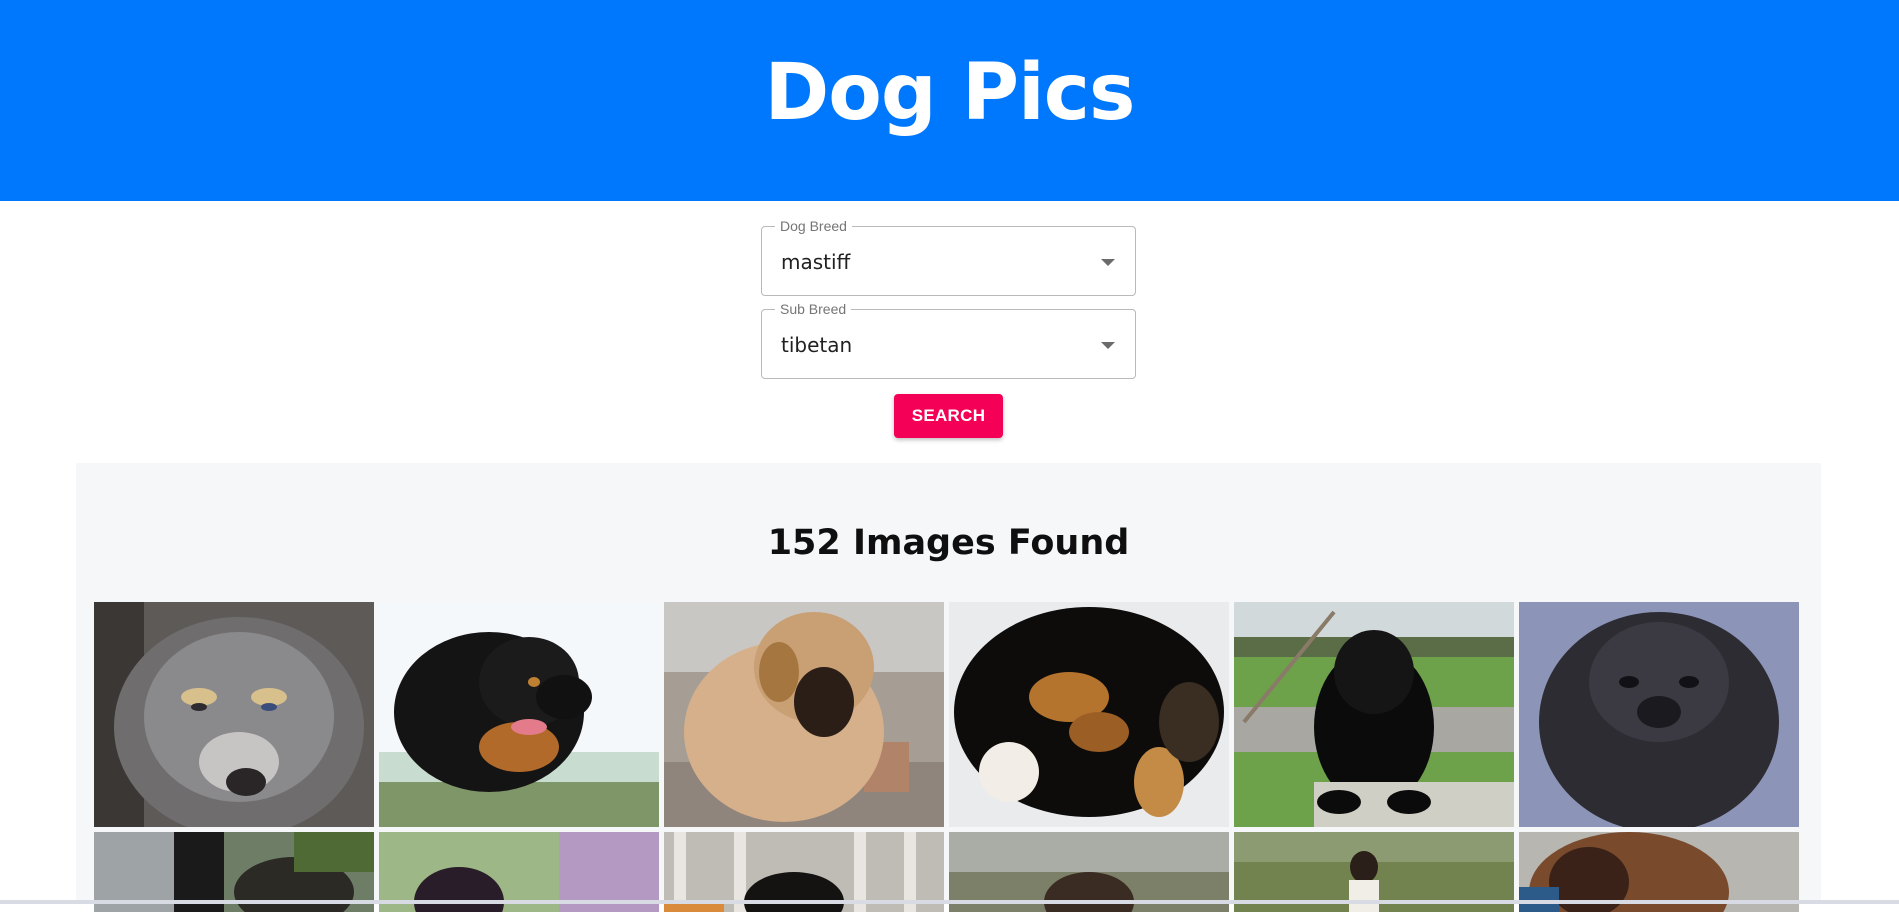  What do you see at coordinates (948, 257) in the screenshot?
I see `dog-breed-select: Dog Breed mastiff` at bounding box center [948, 257].